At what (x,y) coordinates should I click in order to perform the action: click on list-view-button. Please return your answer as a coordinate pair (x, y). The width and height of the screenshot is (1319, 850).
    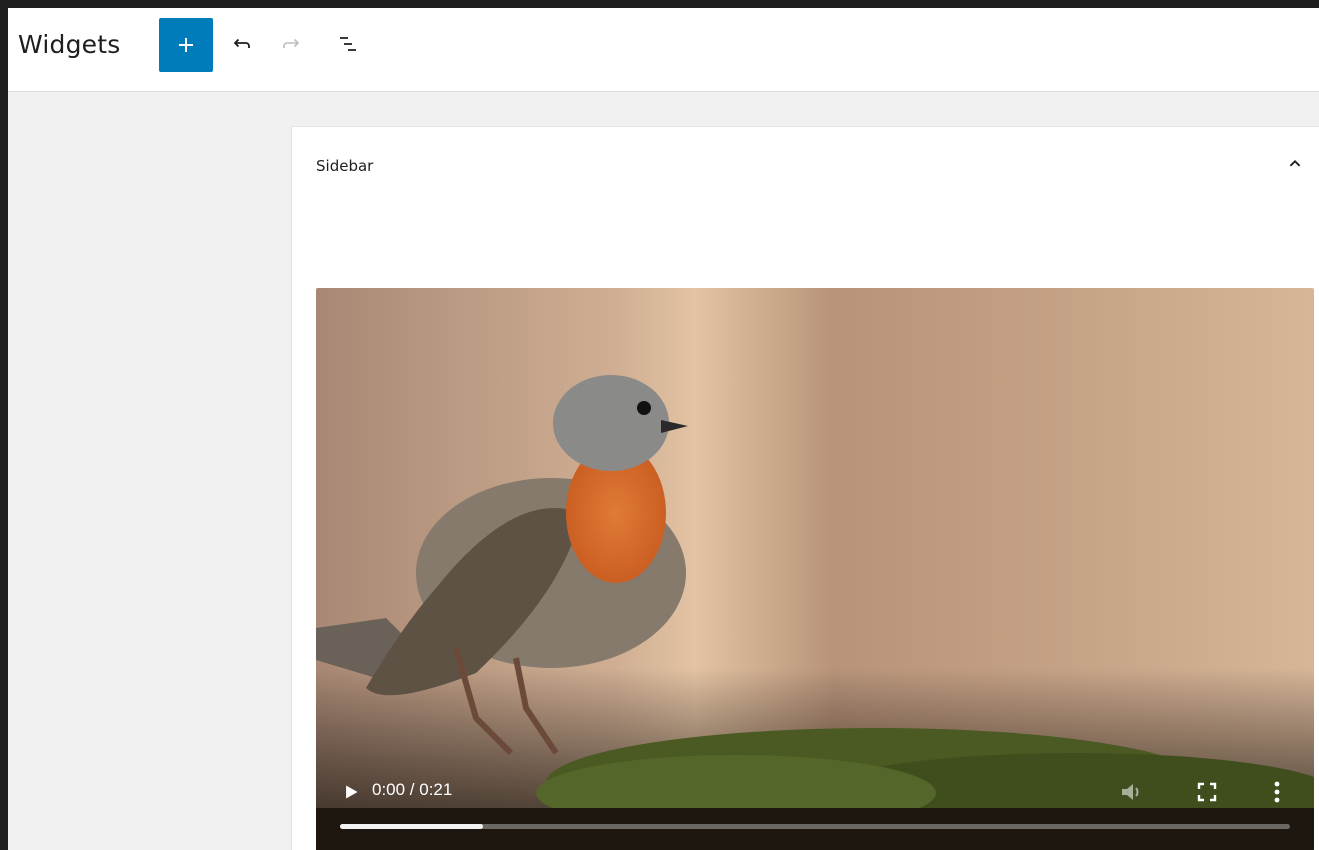
    Looking at the image, I should click on (348, 44).